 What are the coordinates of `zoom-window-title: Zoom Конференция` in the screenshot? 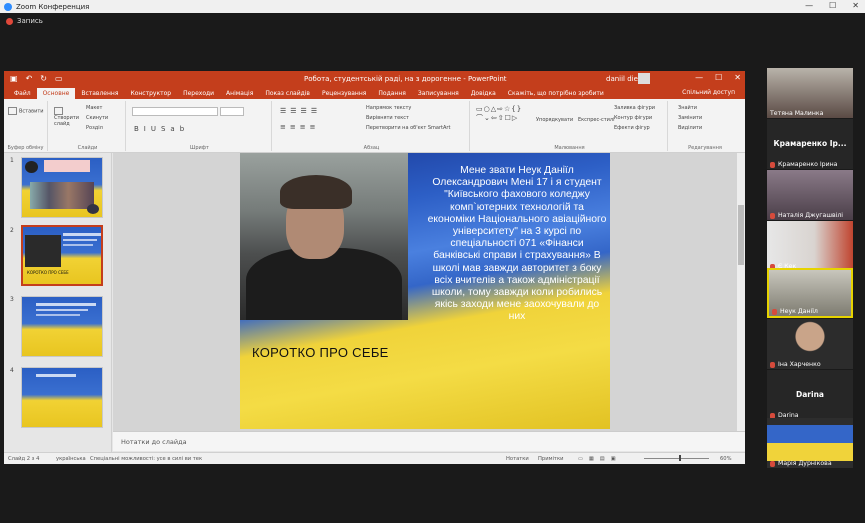 It's located at (53, 6).